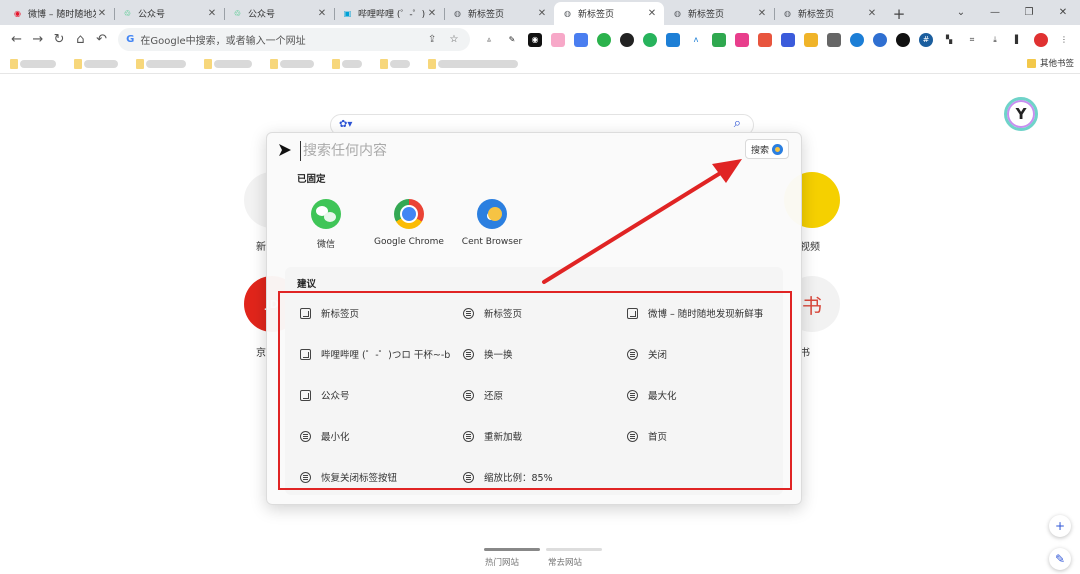 This screenshot has height=574, width=1080. What do you see at coordinates (16, 40) in the screenshot?
I see `back-icon: ←` at bounding box center [16, 40].